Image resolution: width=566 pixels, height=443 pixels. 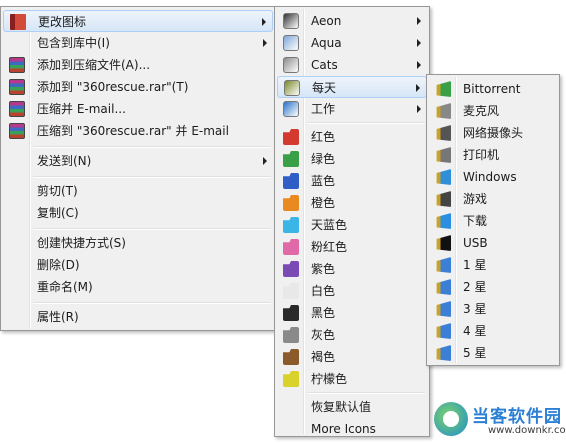 I want to click on menu-item-label: 创建快捷方式(S), so click(x=81, y=243).